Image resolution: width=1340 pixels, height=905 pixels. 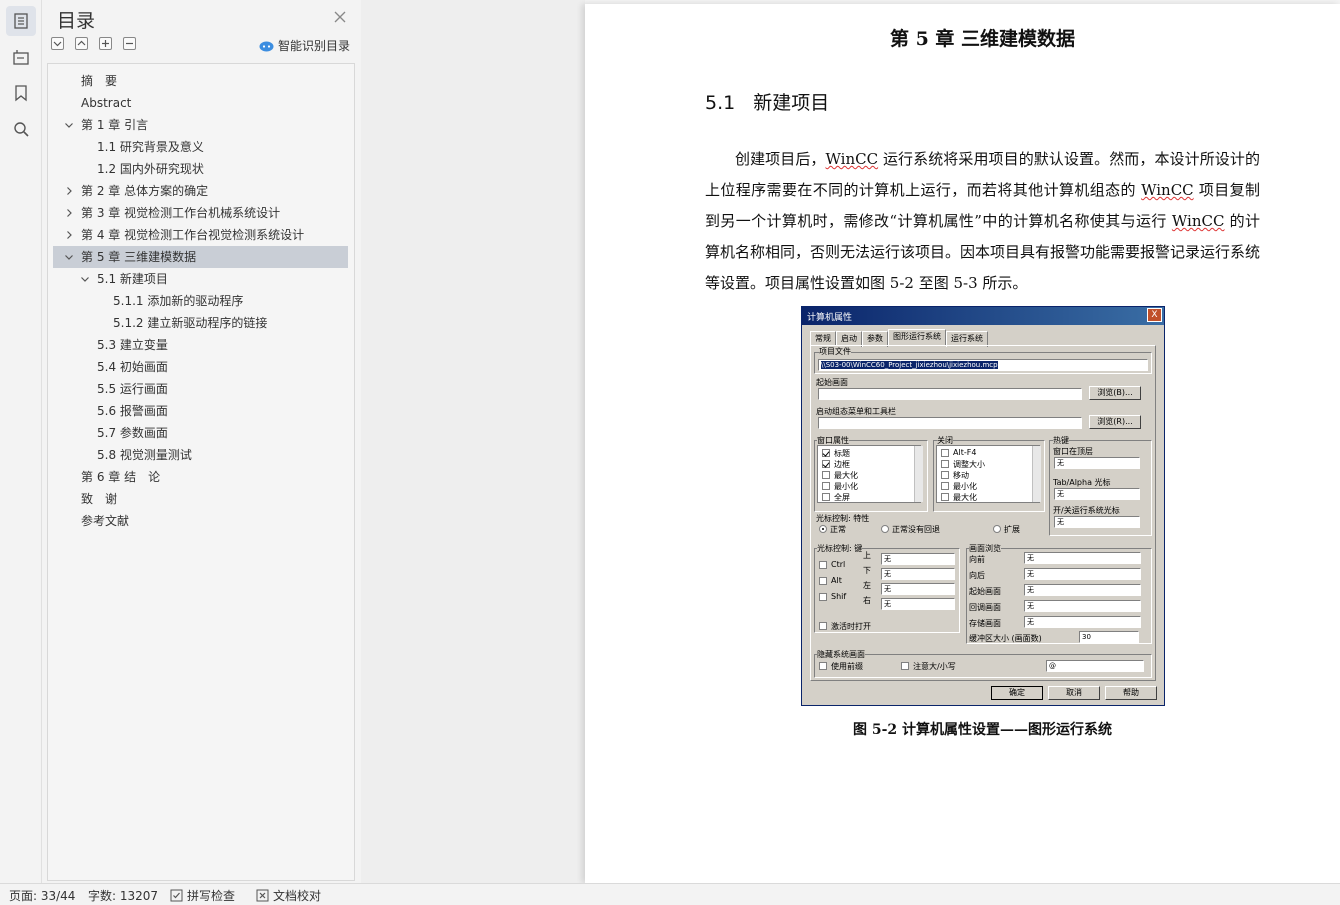 I want to click on toc-icon, so click(x=21, y=21).